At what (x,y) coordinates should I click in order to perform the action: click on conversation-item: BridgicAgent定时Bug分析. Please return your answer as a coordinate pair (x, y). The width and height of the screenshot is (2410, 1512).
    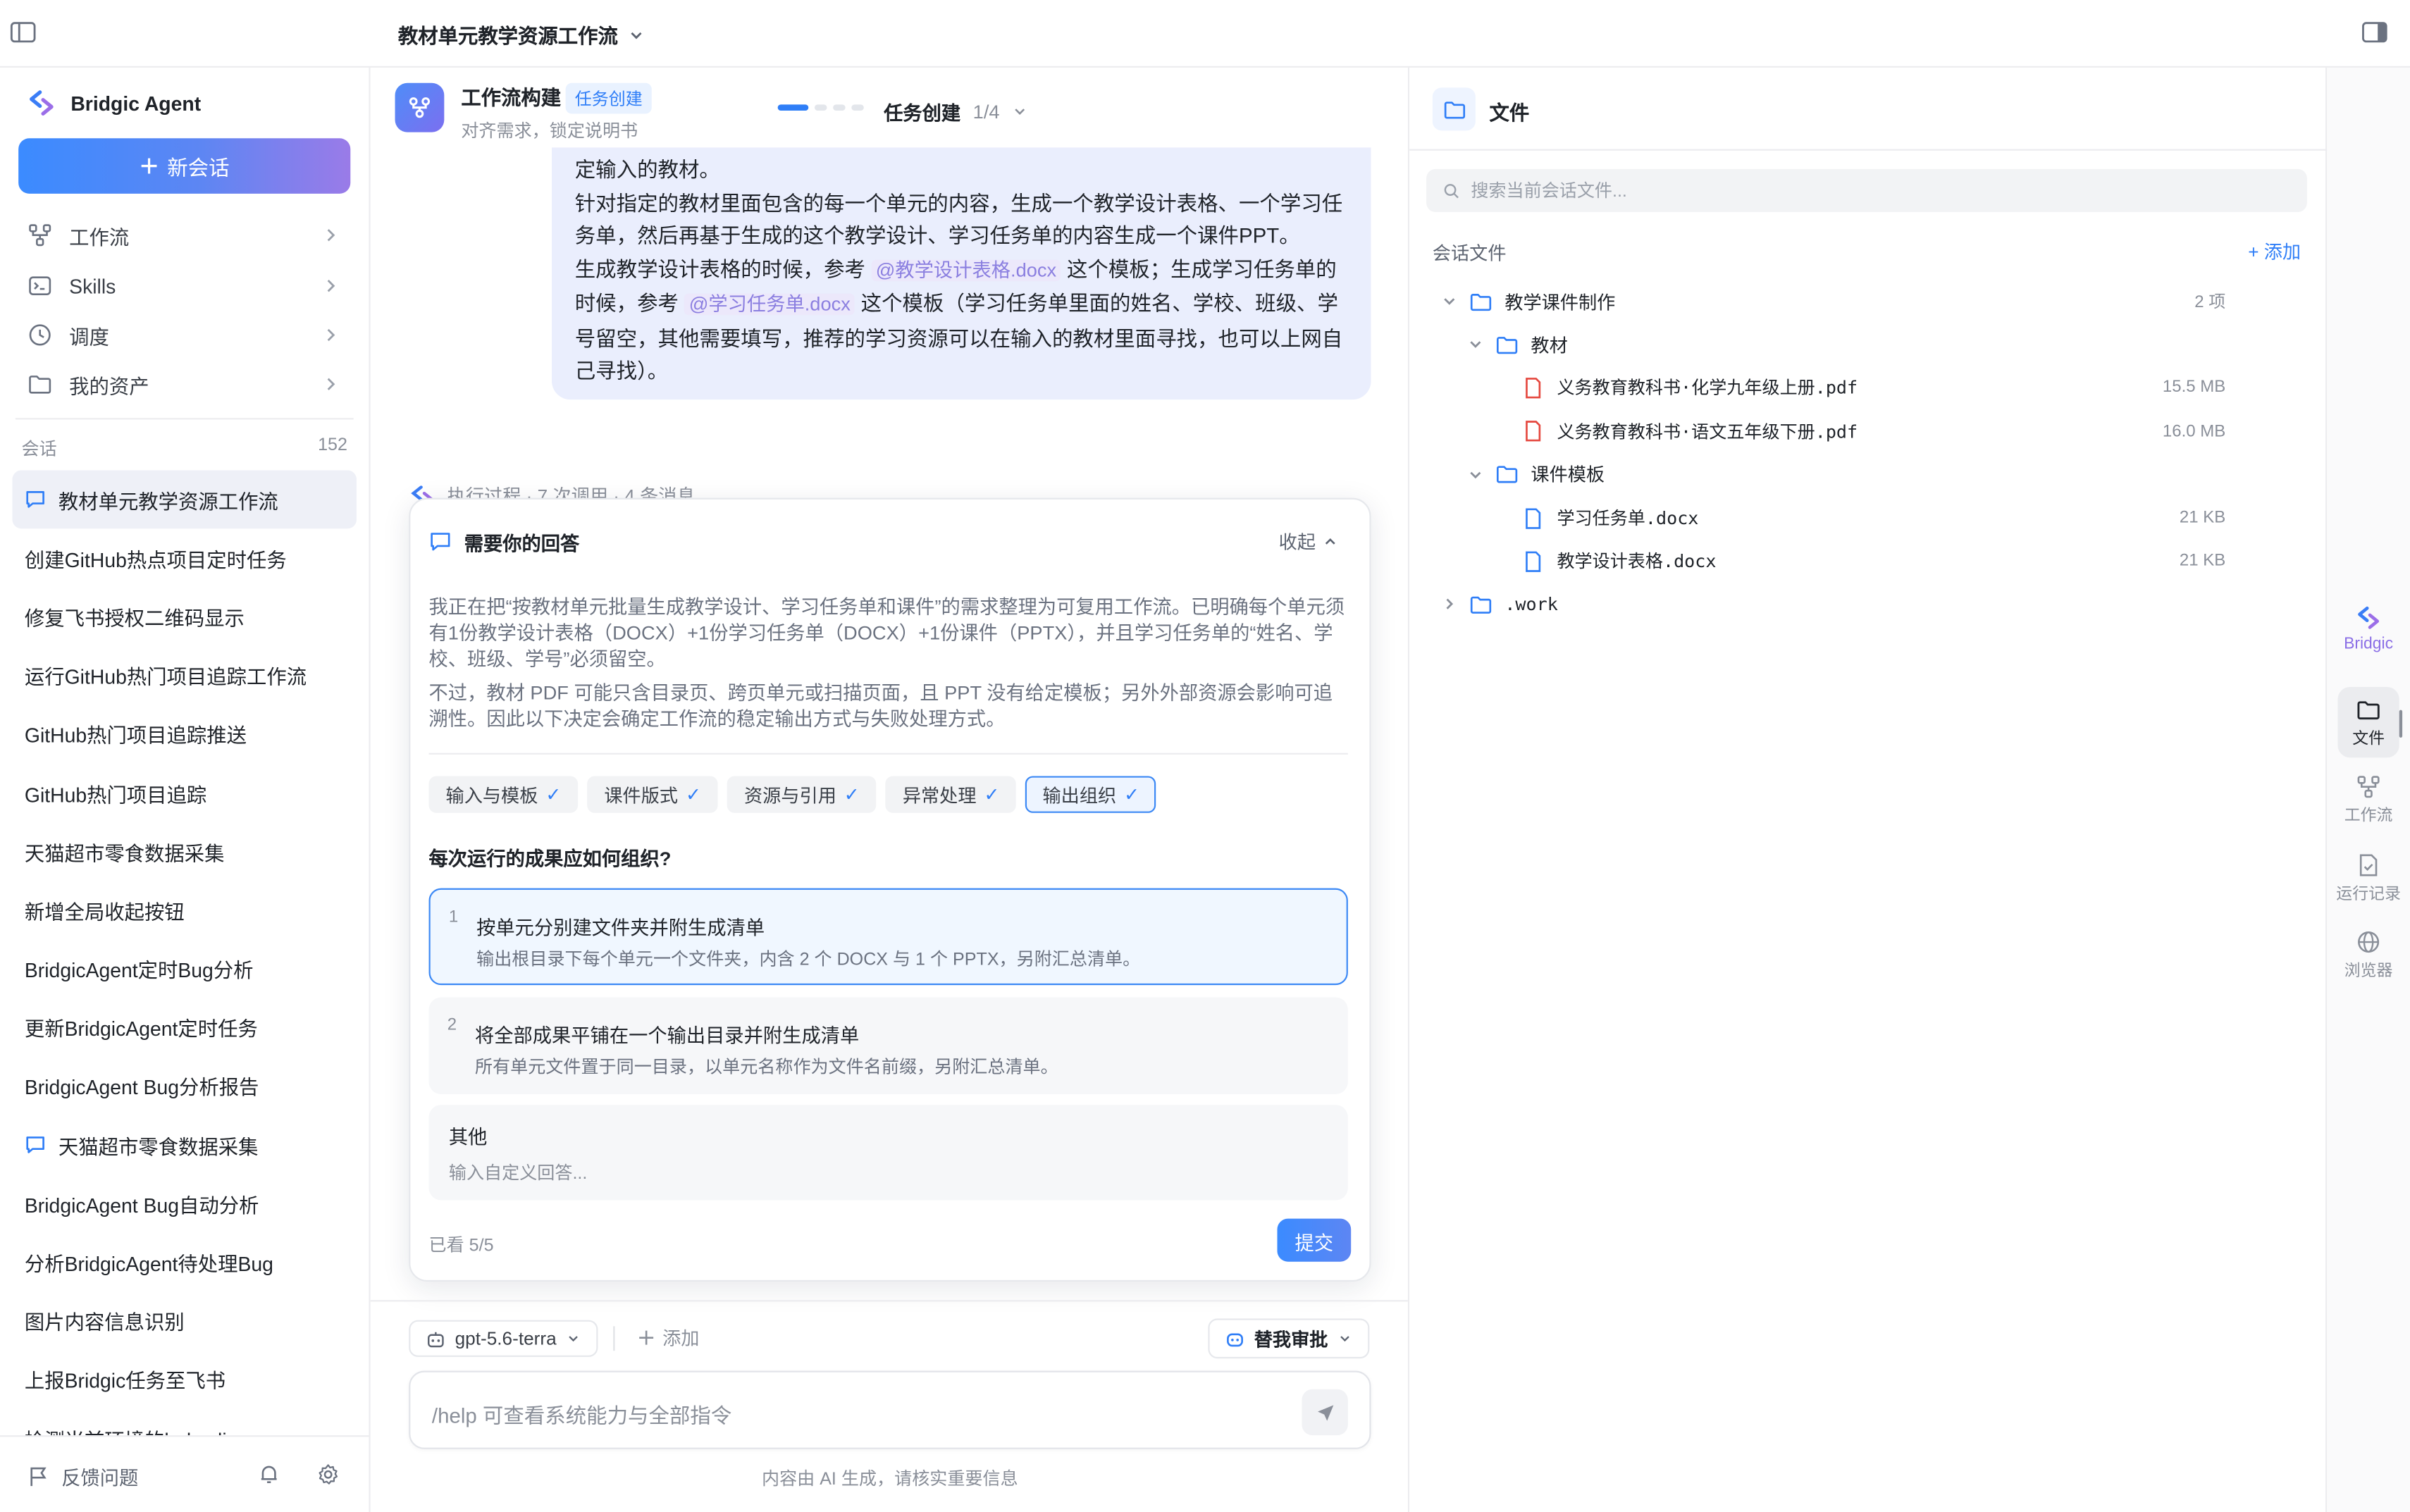
    Looking at the image, I should click on (185, 969).